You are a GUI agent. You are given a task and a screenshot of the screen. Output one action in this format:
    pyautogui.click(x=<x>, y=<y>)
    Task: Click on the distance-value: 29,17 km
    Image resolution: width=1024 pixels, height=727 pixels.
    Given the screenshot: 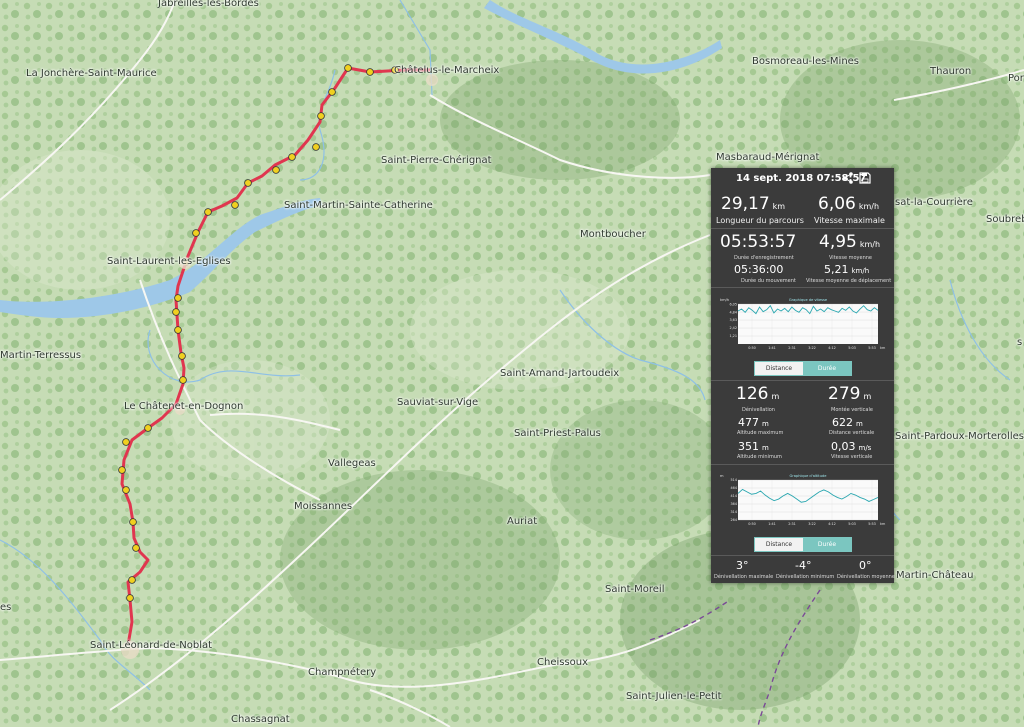 What is the action you would take?
    pyautogui.click(x=753, y=204)
    